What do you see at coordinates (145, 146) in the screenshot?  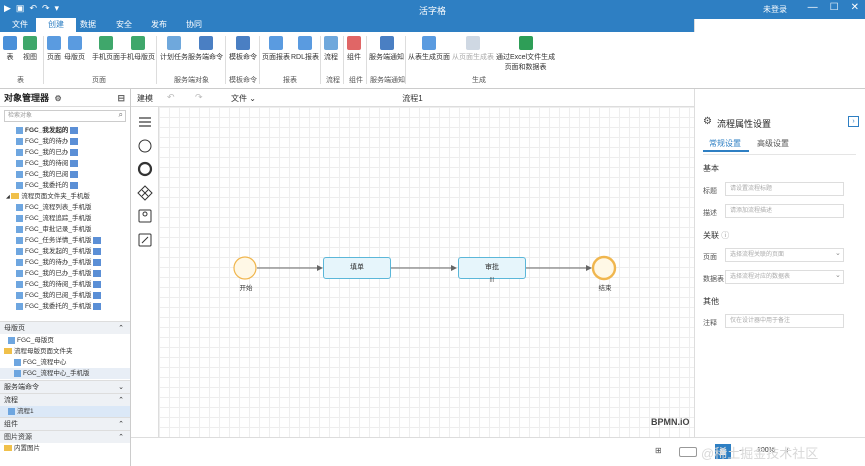 I see `start-event-tool-icon` at bounding box center [145, 146].